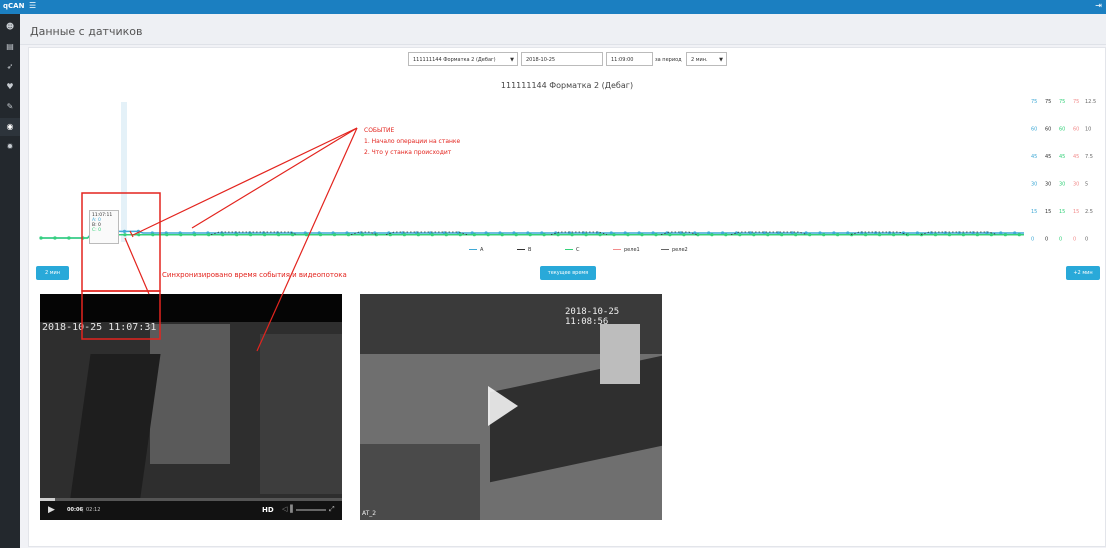 This screenshot has height=548, width=1106. I want to click on logout-icon: ⇥, so click(1098, 5).